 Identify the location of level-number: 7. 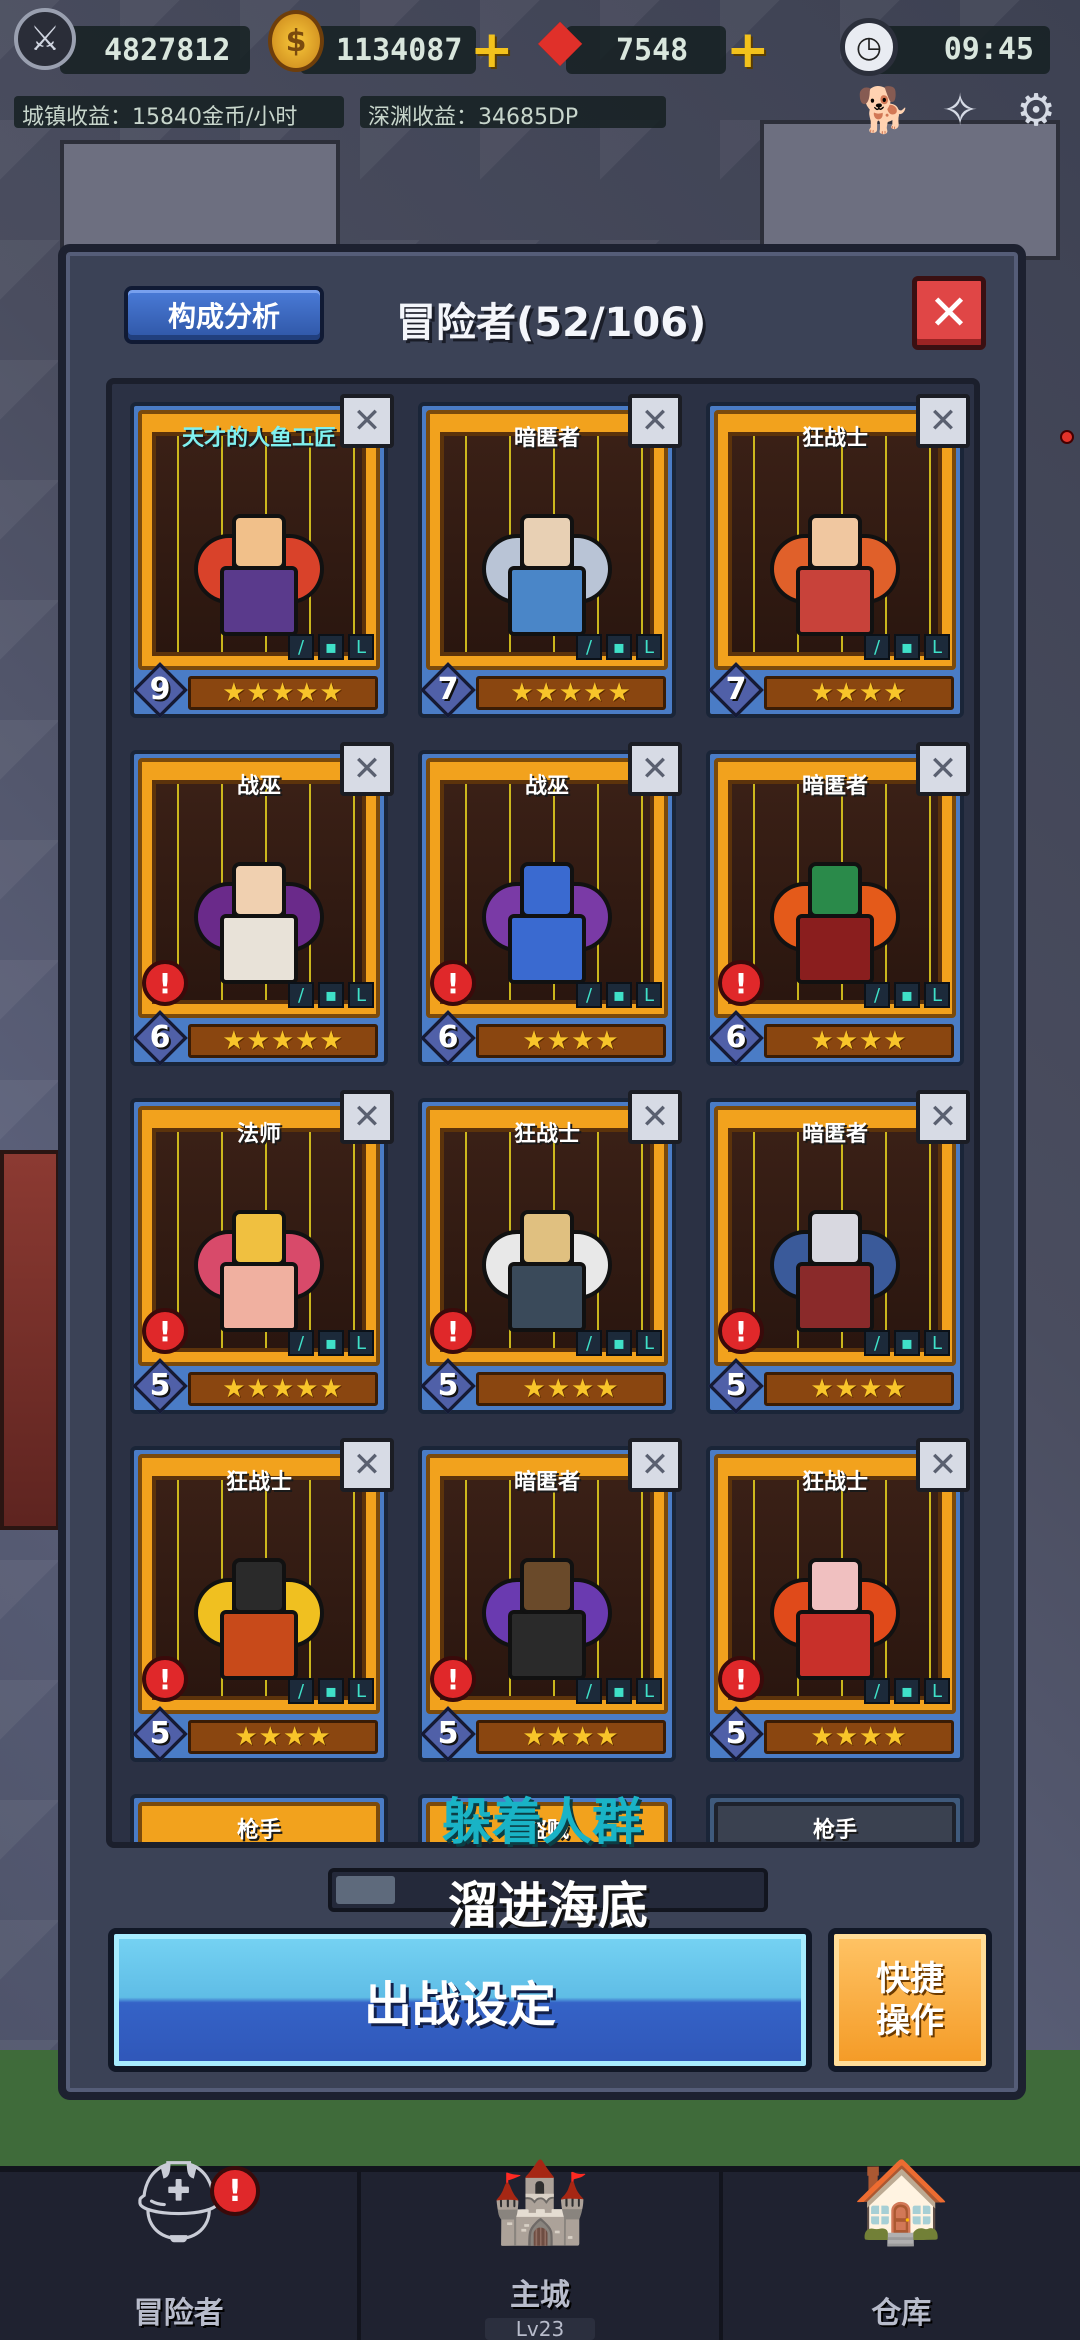
(736, 689).